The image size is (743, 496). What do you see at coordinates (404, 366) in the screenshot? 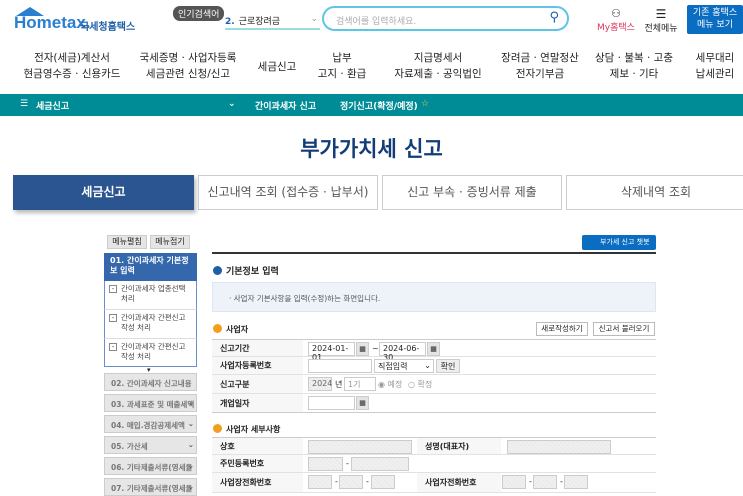
I see `regno-select: 직접입력 ⌄` at bounding box center [404, 366].